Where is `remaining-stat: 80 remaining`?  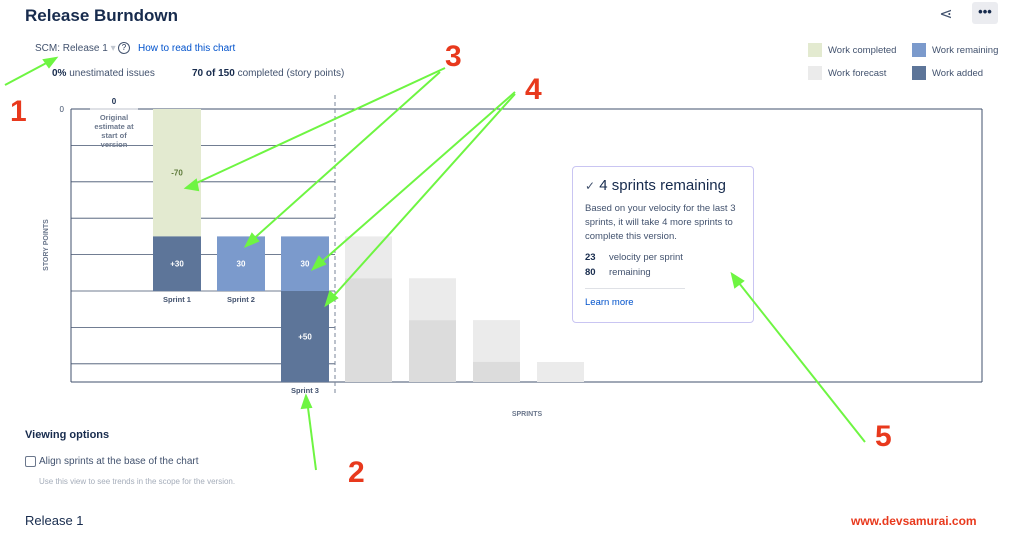
remaining-stat: 80 remaining is located at coordinates (618, 272).